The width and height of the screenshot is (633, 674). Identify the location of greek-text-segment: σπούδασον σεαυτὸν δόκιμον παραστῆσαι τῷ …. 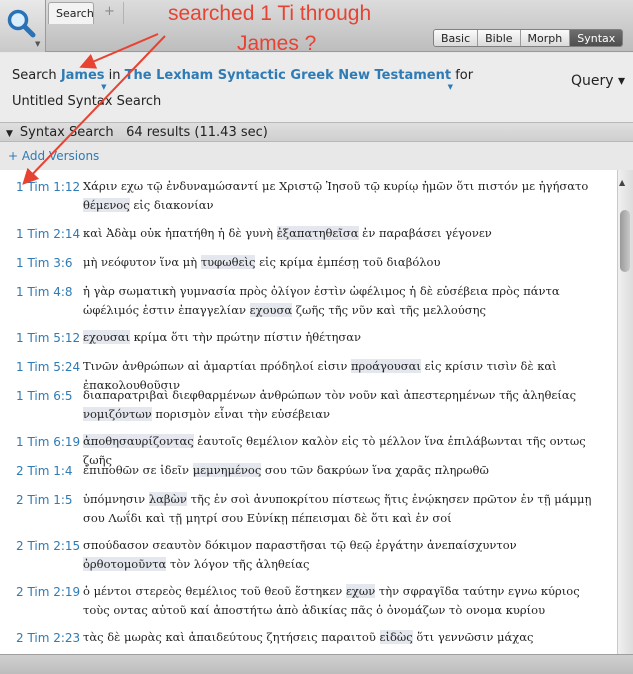
(300, 545).